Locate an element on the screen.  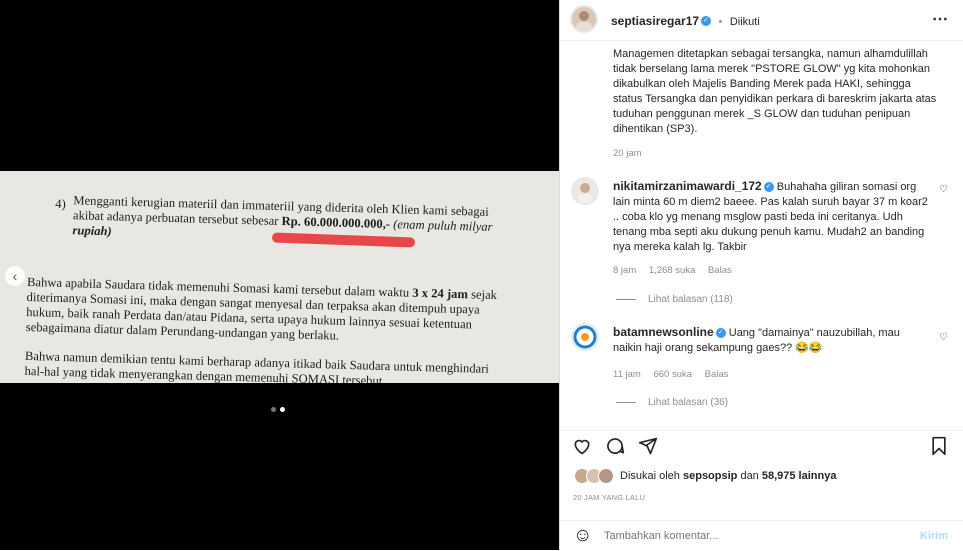
comment-time: 11 jam is located at coordinates (627, 374).